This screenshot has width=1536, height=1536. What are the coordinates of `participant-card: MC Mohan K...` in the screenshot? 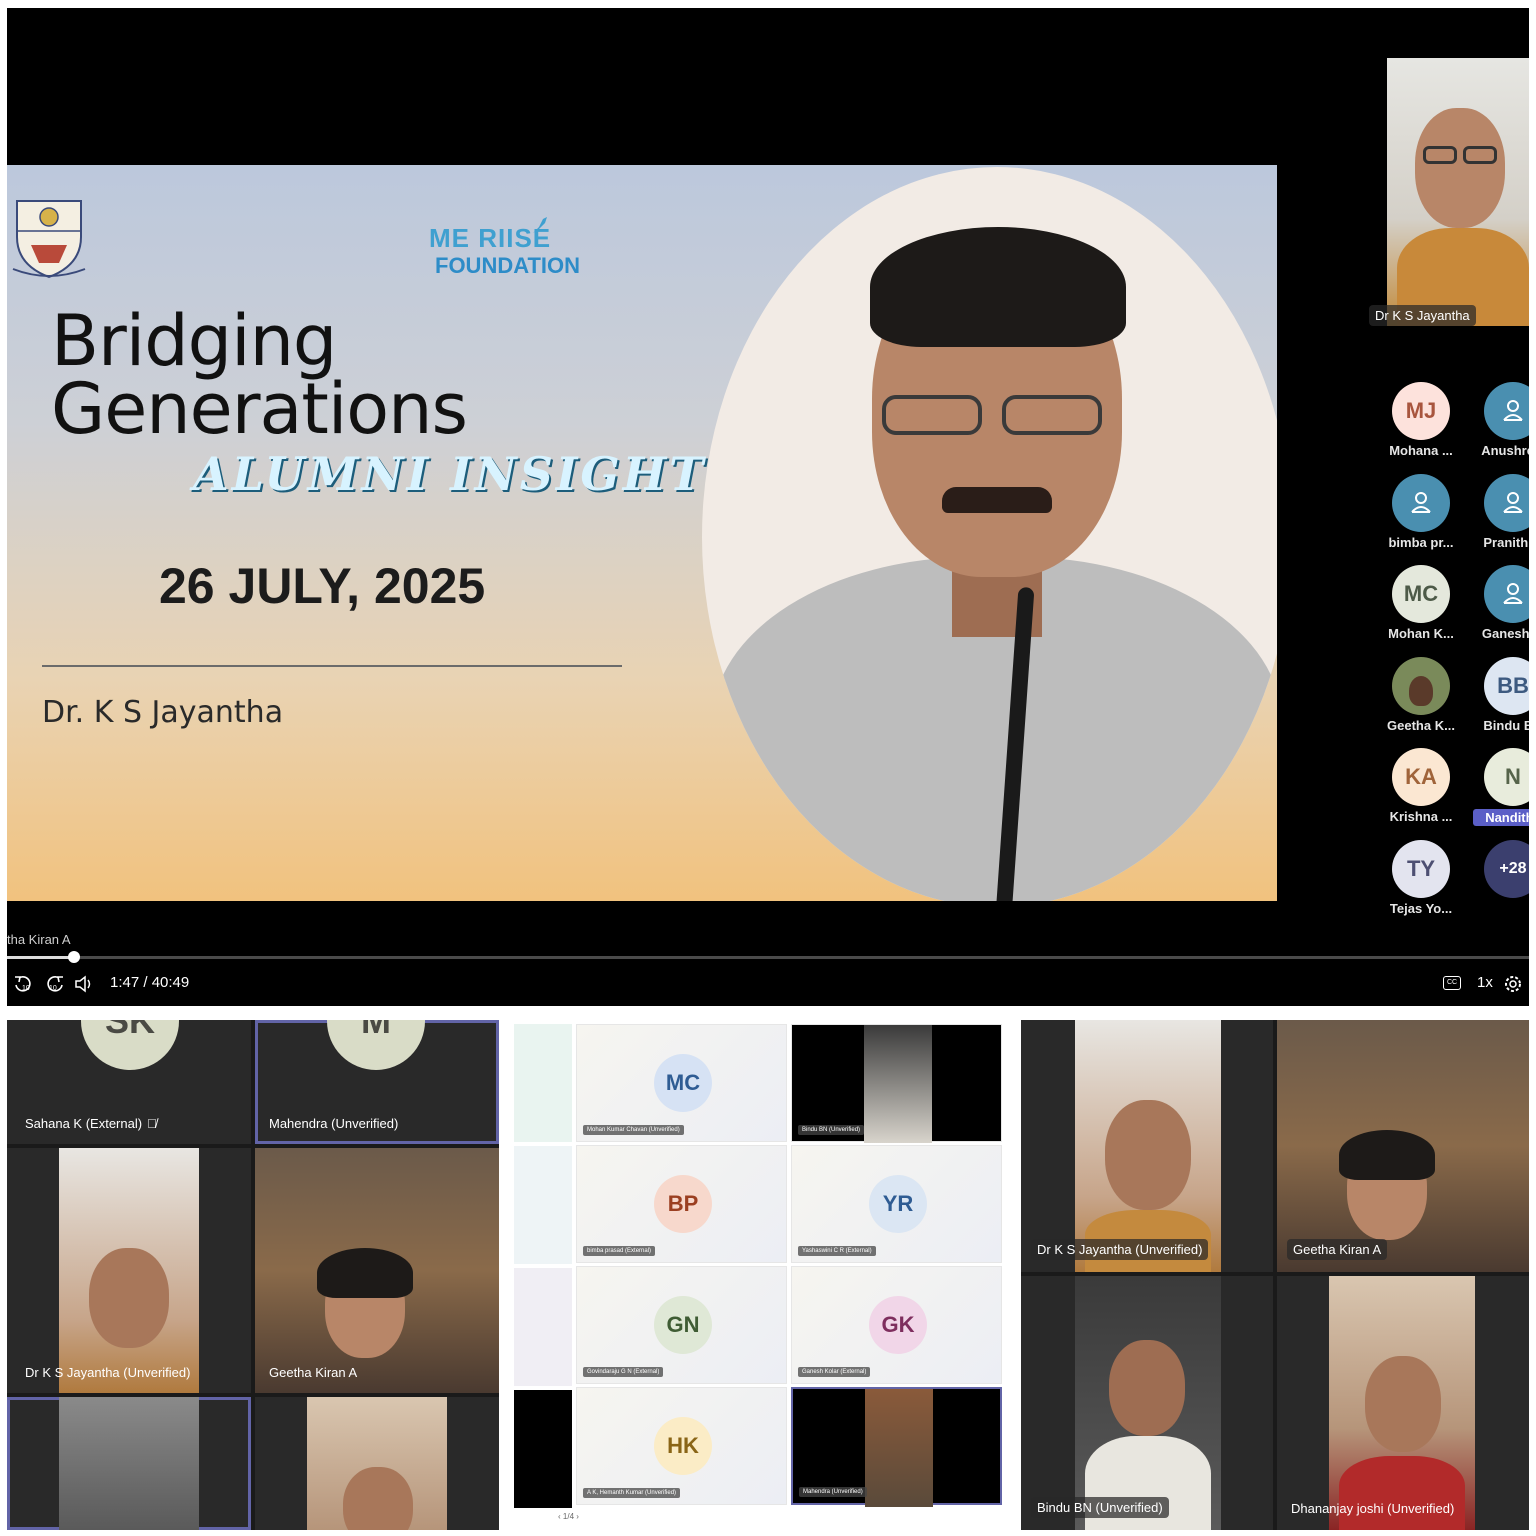 It's located at (1421, 603).